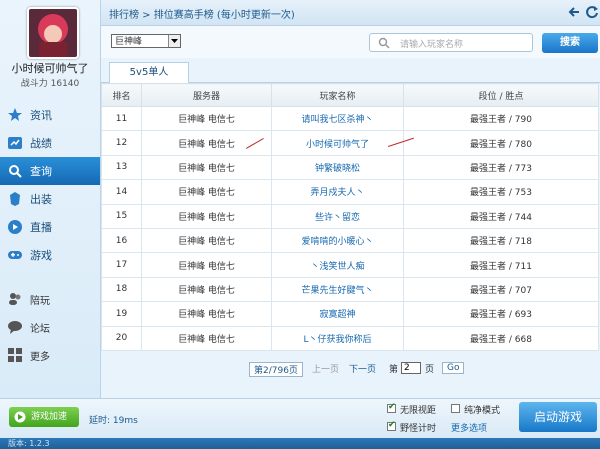  Describe the element at coordinates (418, 411) in the screenshot. I see `option-label: 无限视距` at that location.